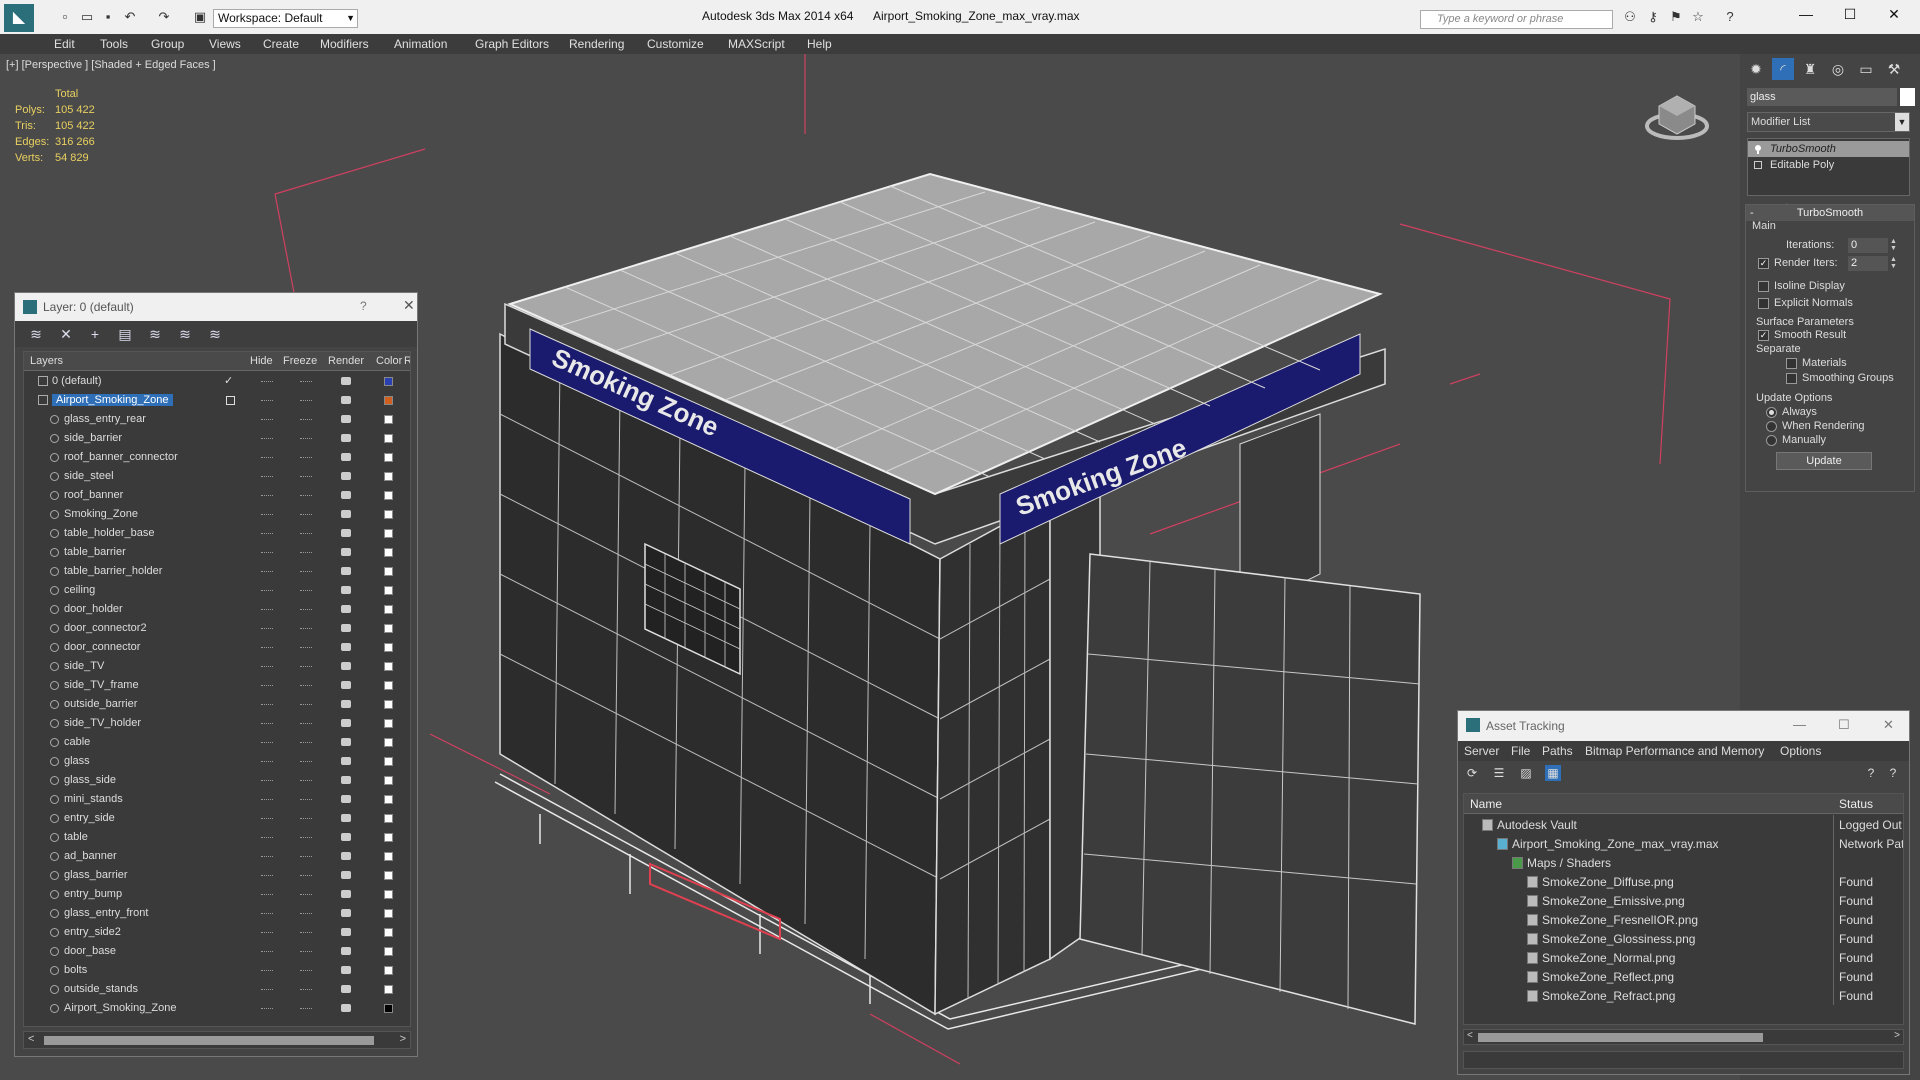  I want to click on object-name-field: glass, so click(1822, 97).